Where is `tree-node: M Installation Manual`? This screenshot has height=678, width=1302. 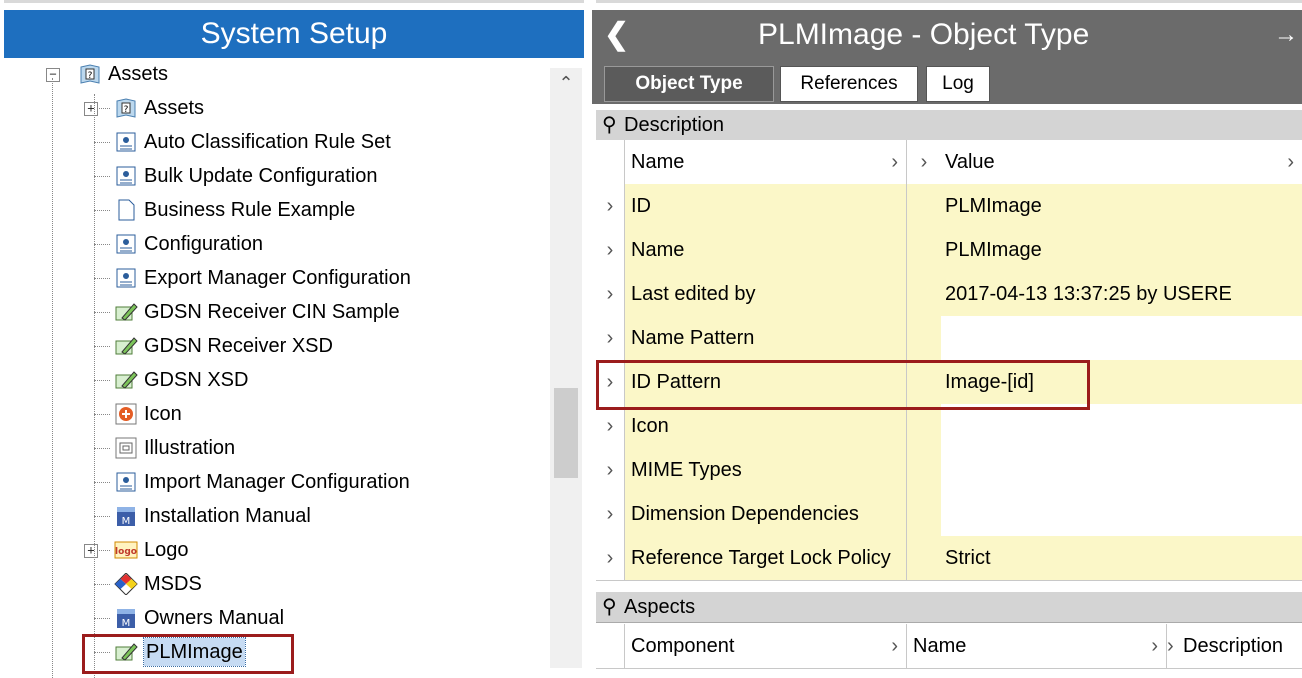
tree-node: M Installation Manual is located at coordinates (275, 516).